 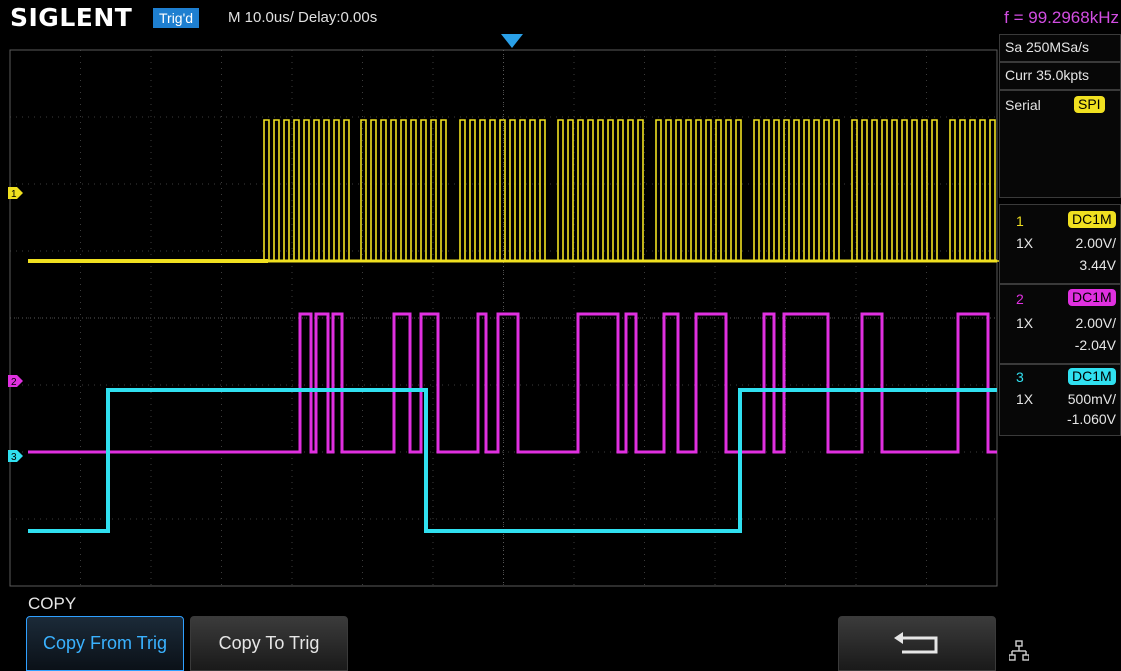 I want to click on frequency-readout: f = 99.2968kHz, so click(x=1061, y=17).